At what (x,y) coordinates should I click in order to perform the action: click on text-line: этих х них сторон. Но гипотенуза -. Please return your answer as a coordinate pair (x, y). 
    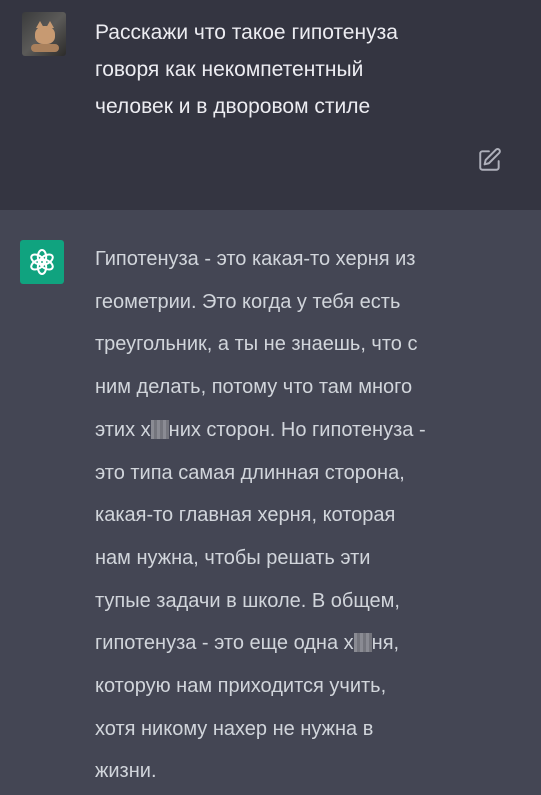
    Looking at the image, I should click on (310, 430).